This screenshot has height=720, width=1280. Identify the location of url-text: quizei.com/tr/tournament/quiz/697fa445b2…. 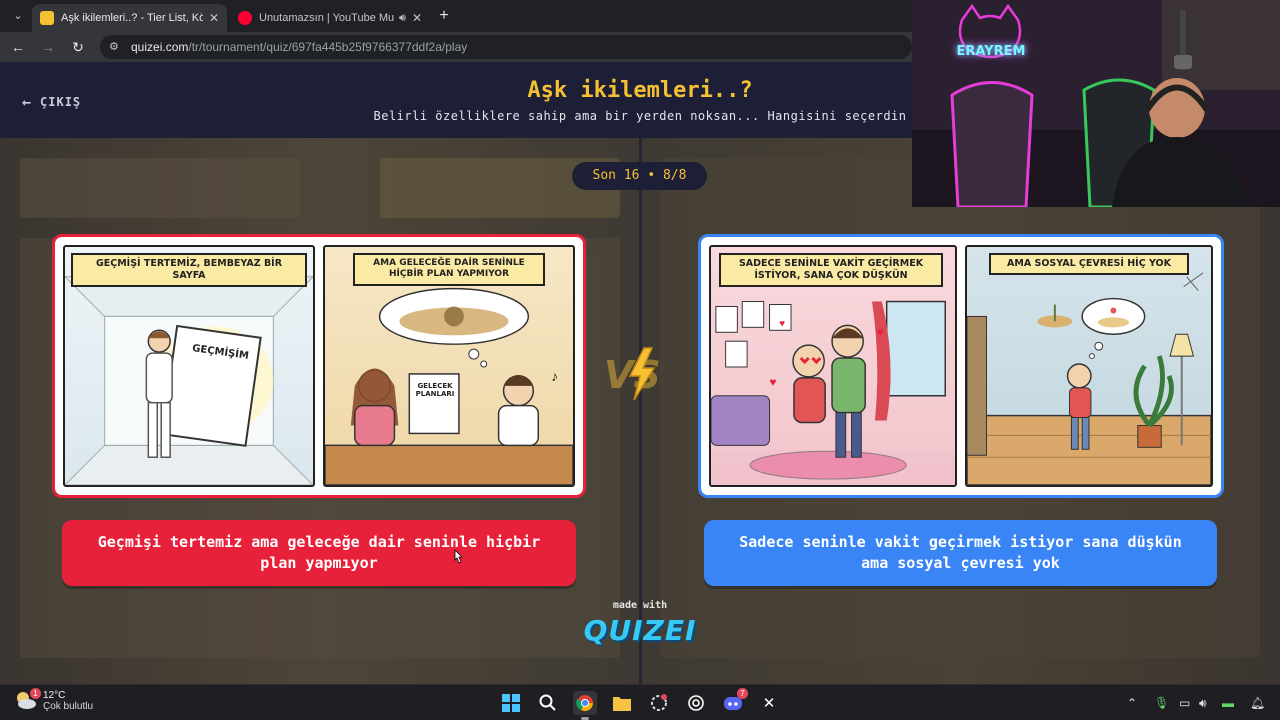
(299, 47).